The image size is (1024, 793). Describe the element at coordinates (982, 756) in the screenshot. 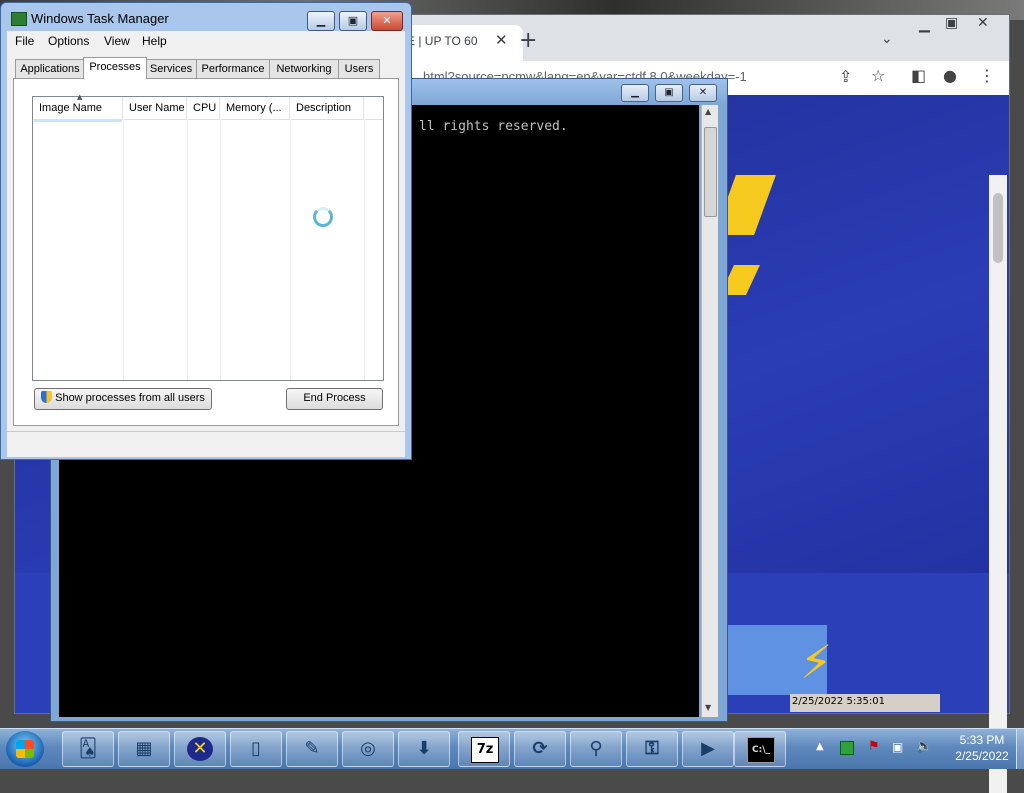

I see `clock-date: 2/25/2022` at that location.